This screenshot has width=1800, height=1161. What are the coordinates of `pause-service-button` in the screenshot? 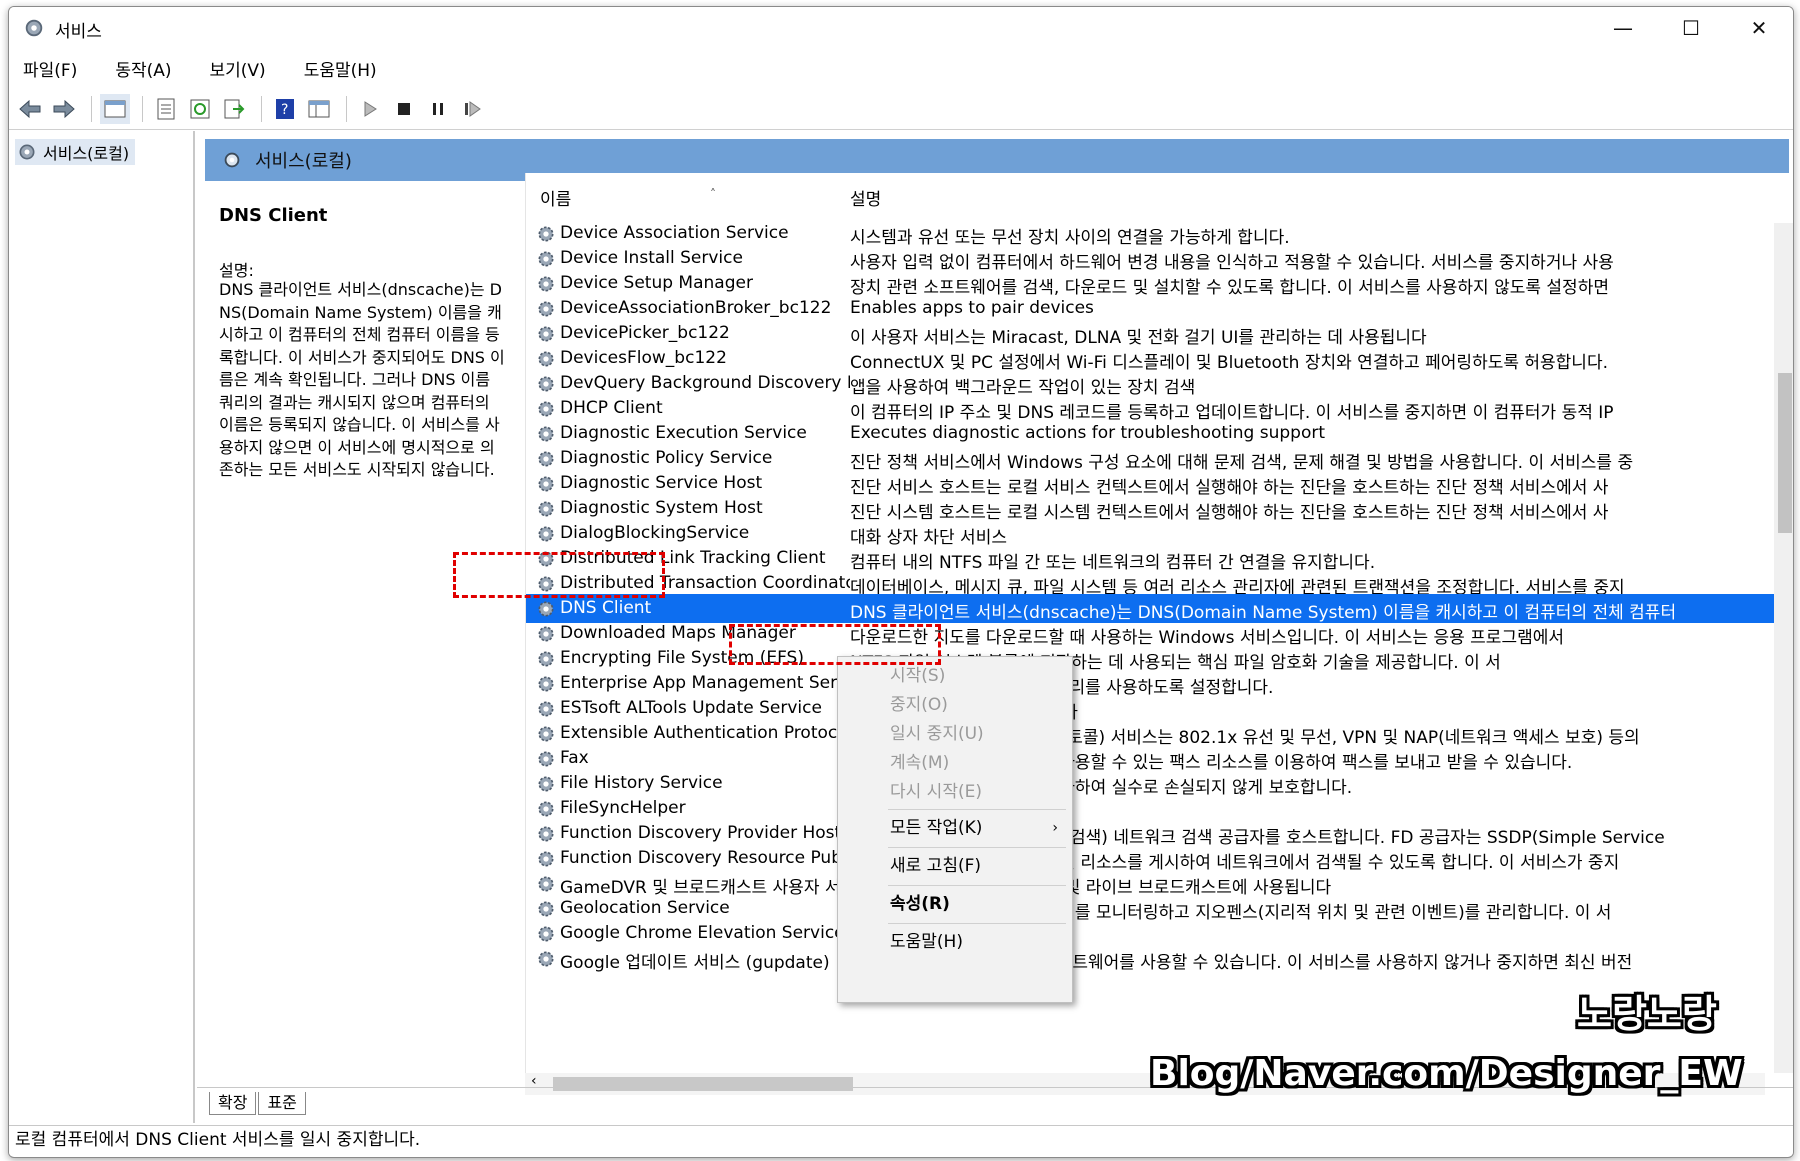 It's located at (438, 109).